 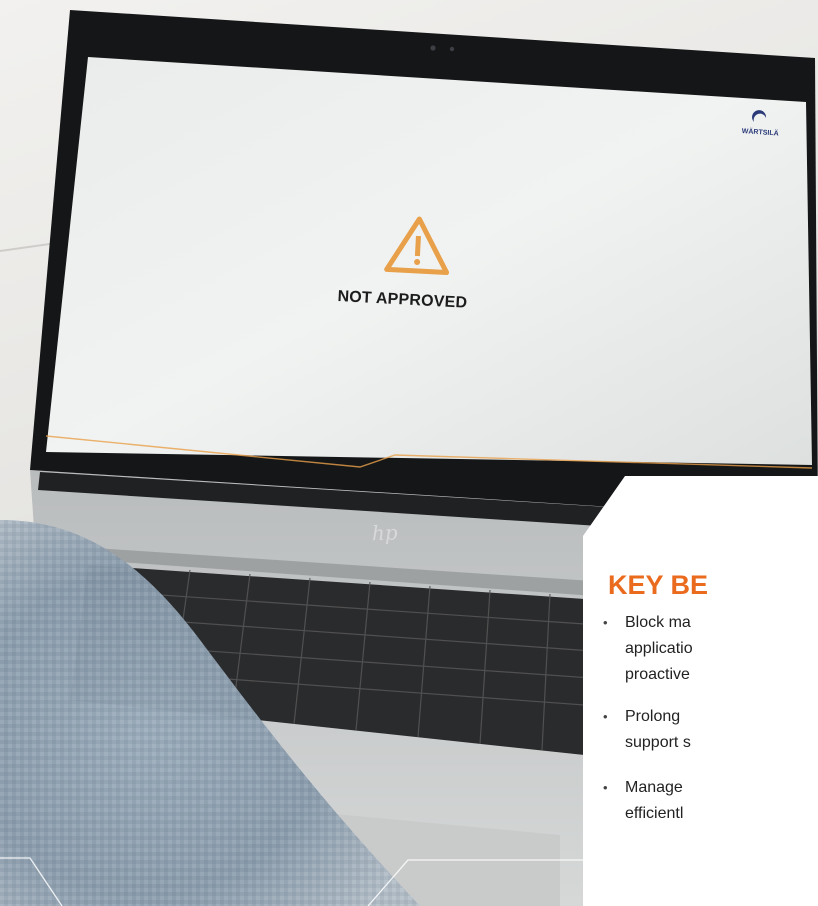 What do you see at coordinates (658, 585) in the screenshot?
I see `panel-title: KEY BE` at bounding box center [658, 585].